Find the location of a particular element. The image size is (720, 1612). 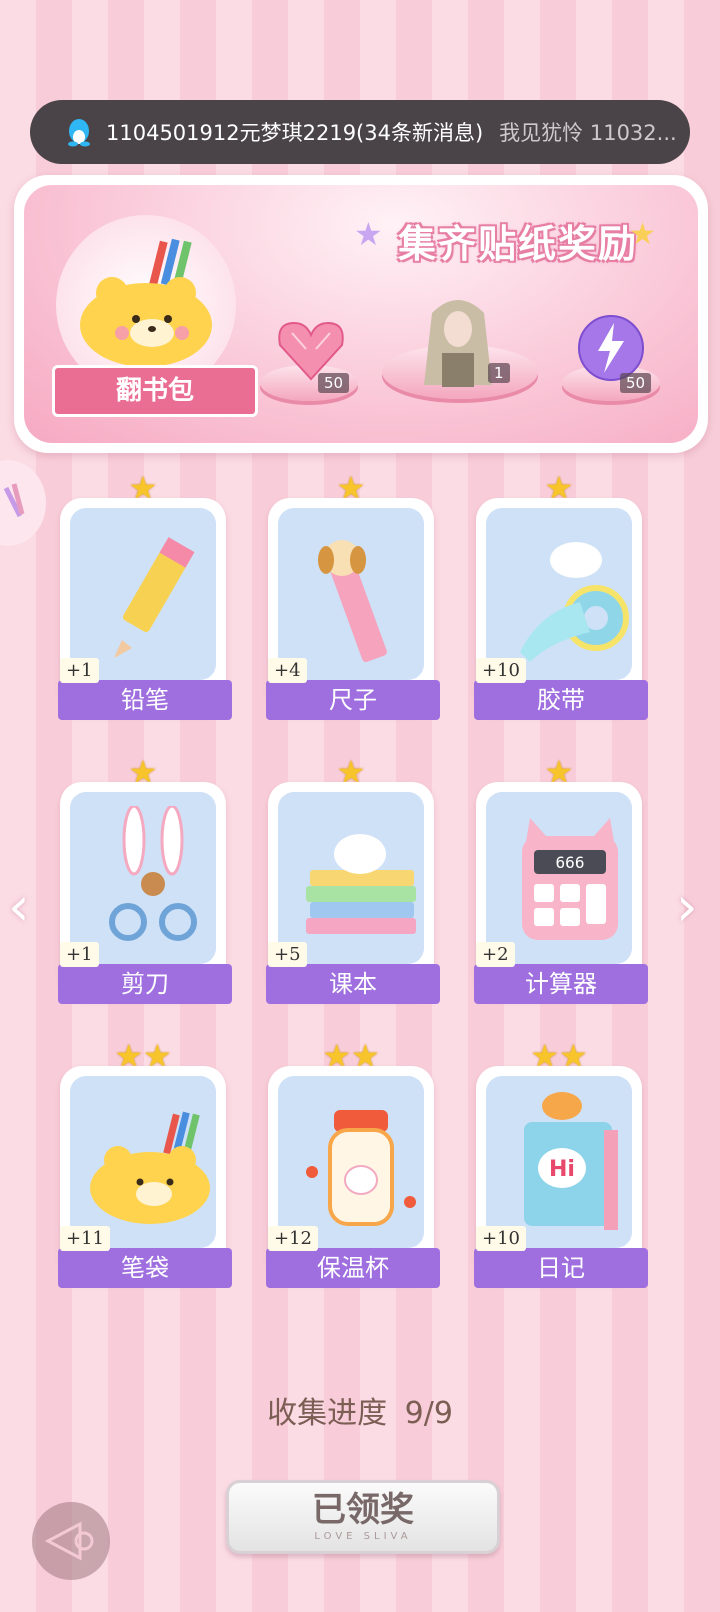

back-arrow-icon is located at coordinates (69, 1541).